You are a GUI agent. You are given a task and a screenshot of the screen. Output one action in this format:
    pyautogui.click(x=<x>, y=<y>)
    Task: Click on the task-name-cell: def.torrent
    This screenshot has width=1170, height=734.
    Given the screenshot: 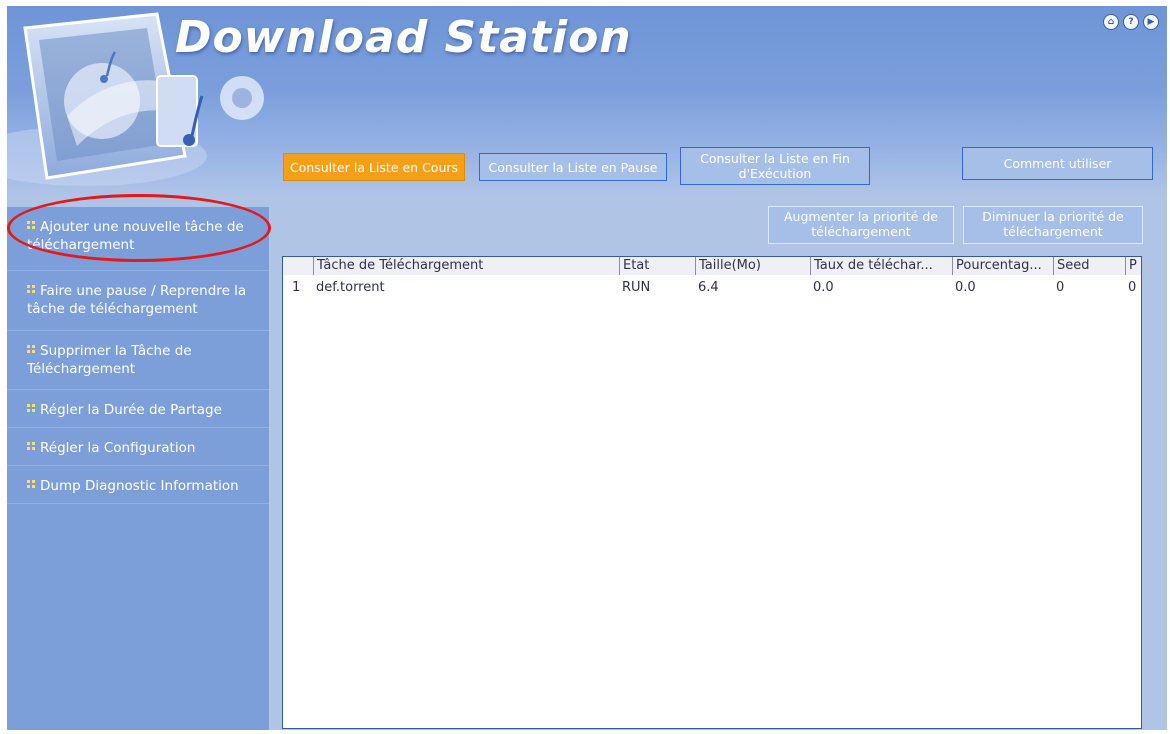 What is the action you would take?
    pyautogui.click(x=350, y=287)
    